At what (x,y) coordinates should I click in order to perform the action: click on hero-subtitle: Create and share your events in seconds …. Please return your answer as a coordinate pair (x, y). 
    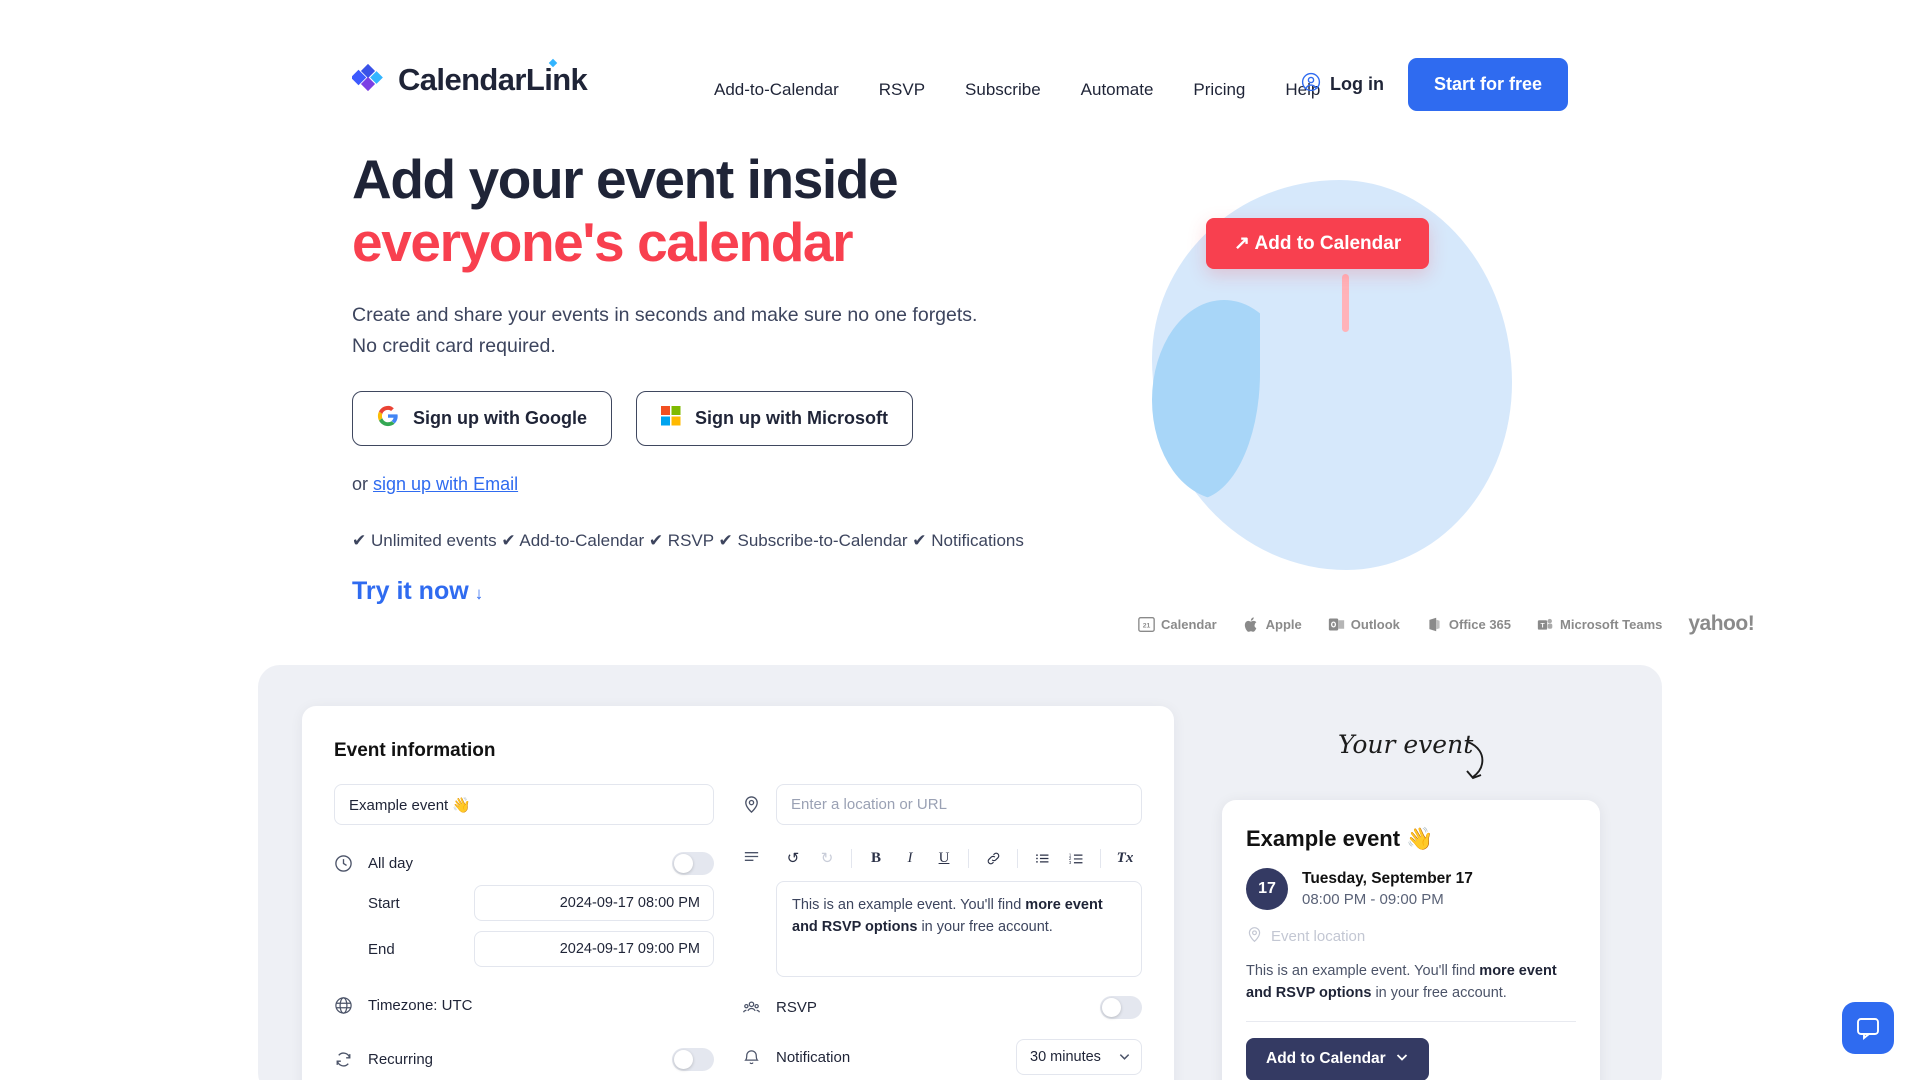
    Looking at the image, I should click on (722, 331).